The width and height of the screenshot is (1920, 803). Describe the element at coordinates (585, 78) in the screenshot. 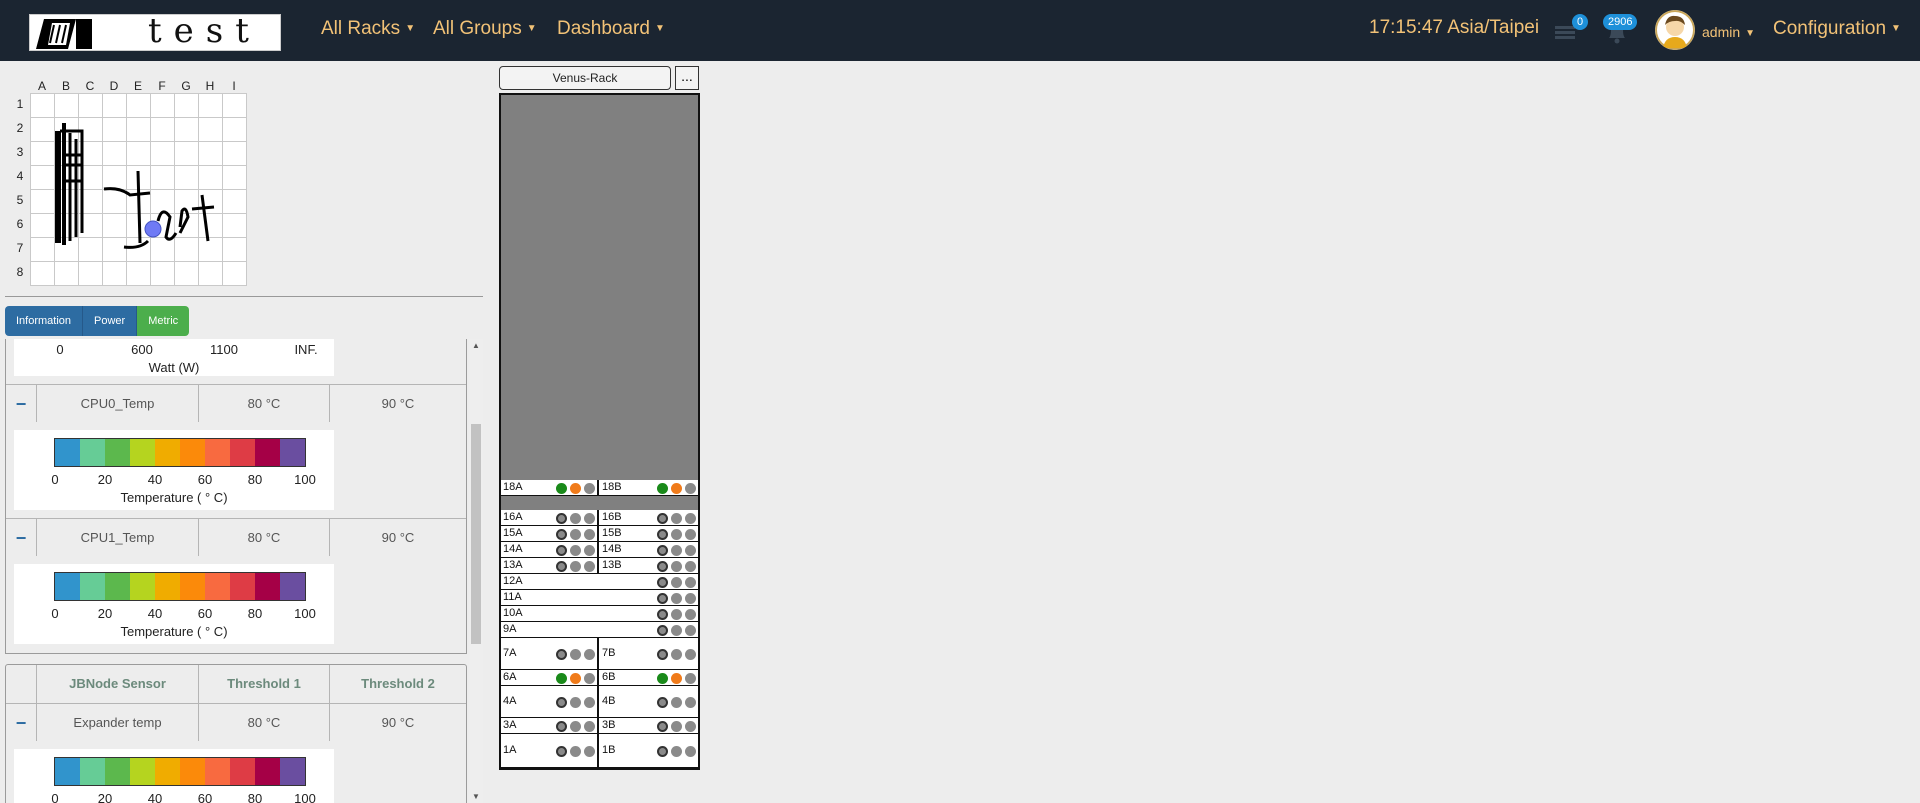

I see `rack-name-button: Venus-Rack` at that location.